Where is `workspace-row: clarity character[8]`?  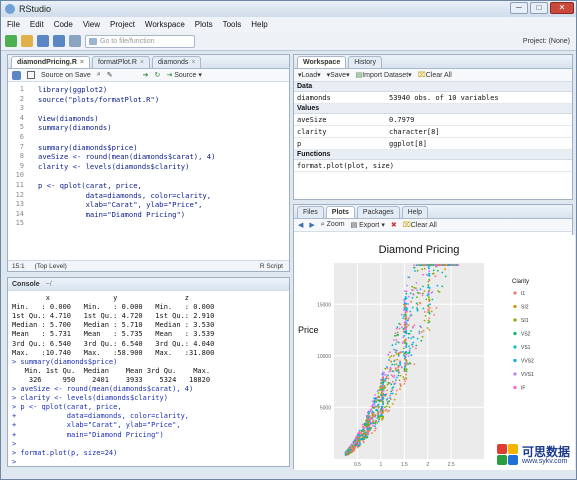
workspace-row: clarity character[8] is located at coordinates (433, 132).